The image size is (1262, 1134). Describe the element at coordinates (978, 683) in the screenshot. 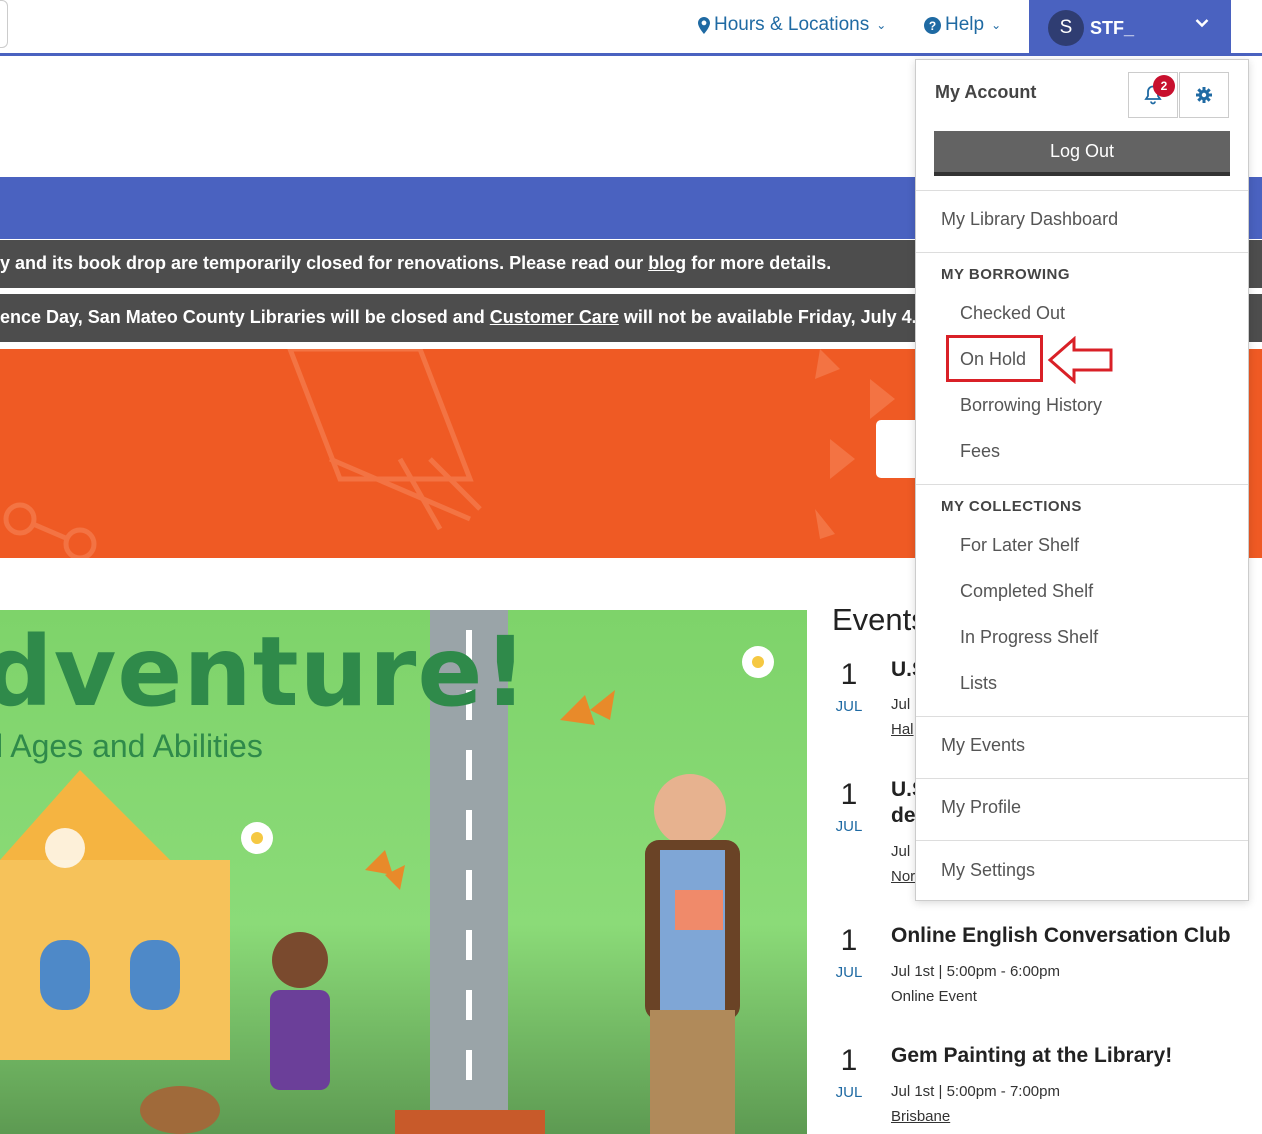

I see `menu-item-lists: Lists` at that location.